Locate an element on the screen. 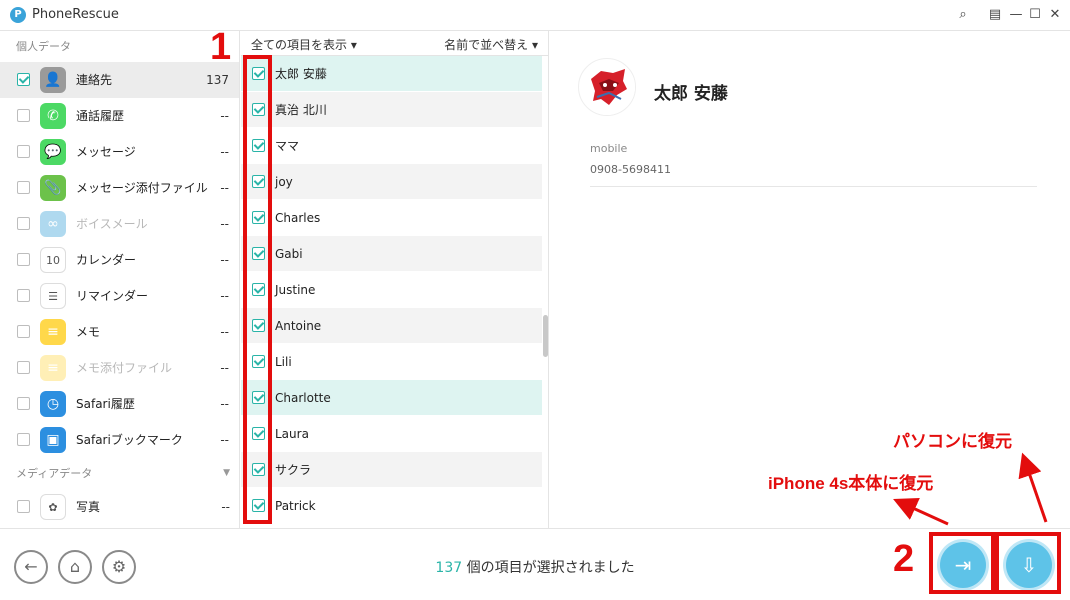 Image resolution: width=1070 pixels, height=600 pixels. contact-name: Charlotte is located at coordinates (303, 398).